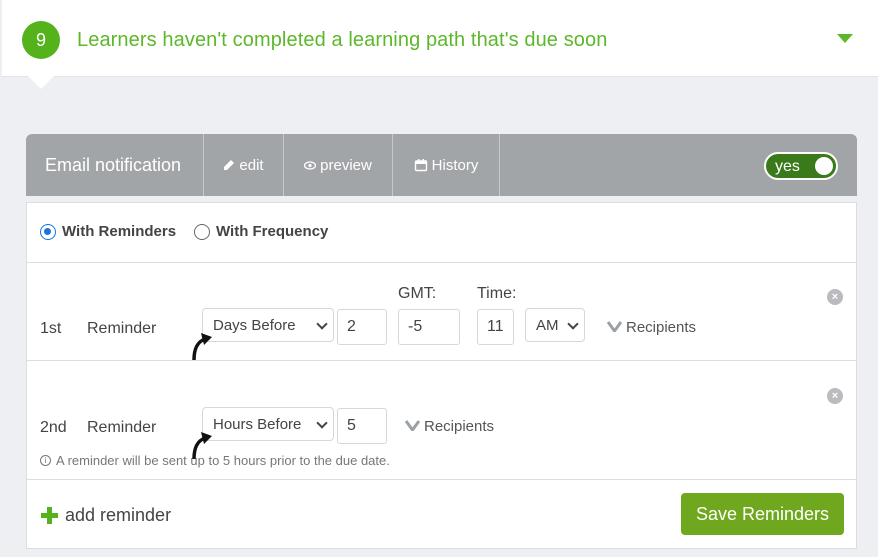  Describe the element at coordinates (417, 293) in the screenshot. I see `gmt-label: GMT:` at that location.